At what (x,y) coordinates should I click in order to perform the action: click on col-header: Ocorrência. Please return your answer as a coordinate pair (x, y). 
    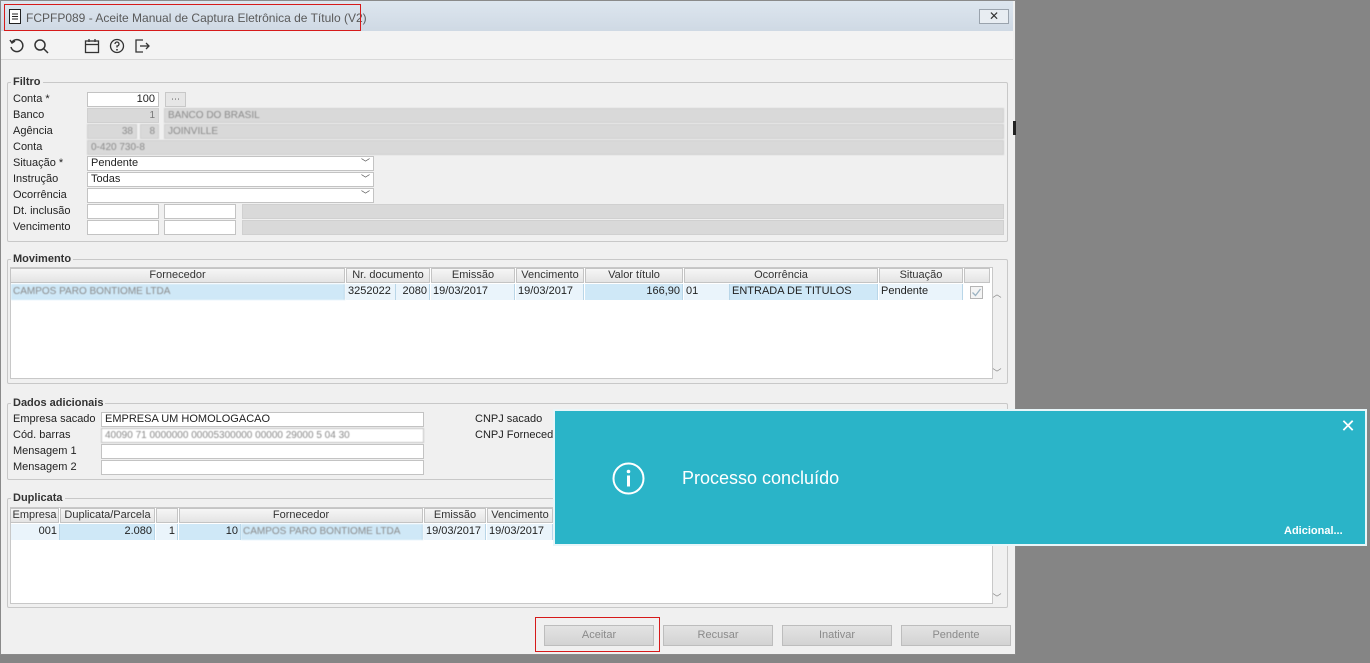
    Looking at the image, I should click on (781, 275).